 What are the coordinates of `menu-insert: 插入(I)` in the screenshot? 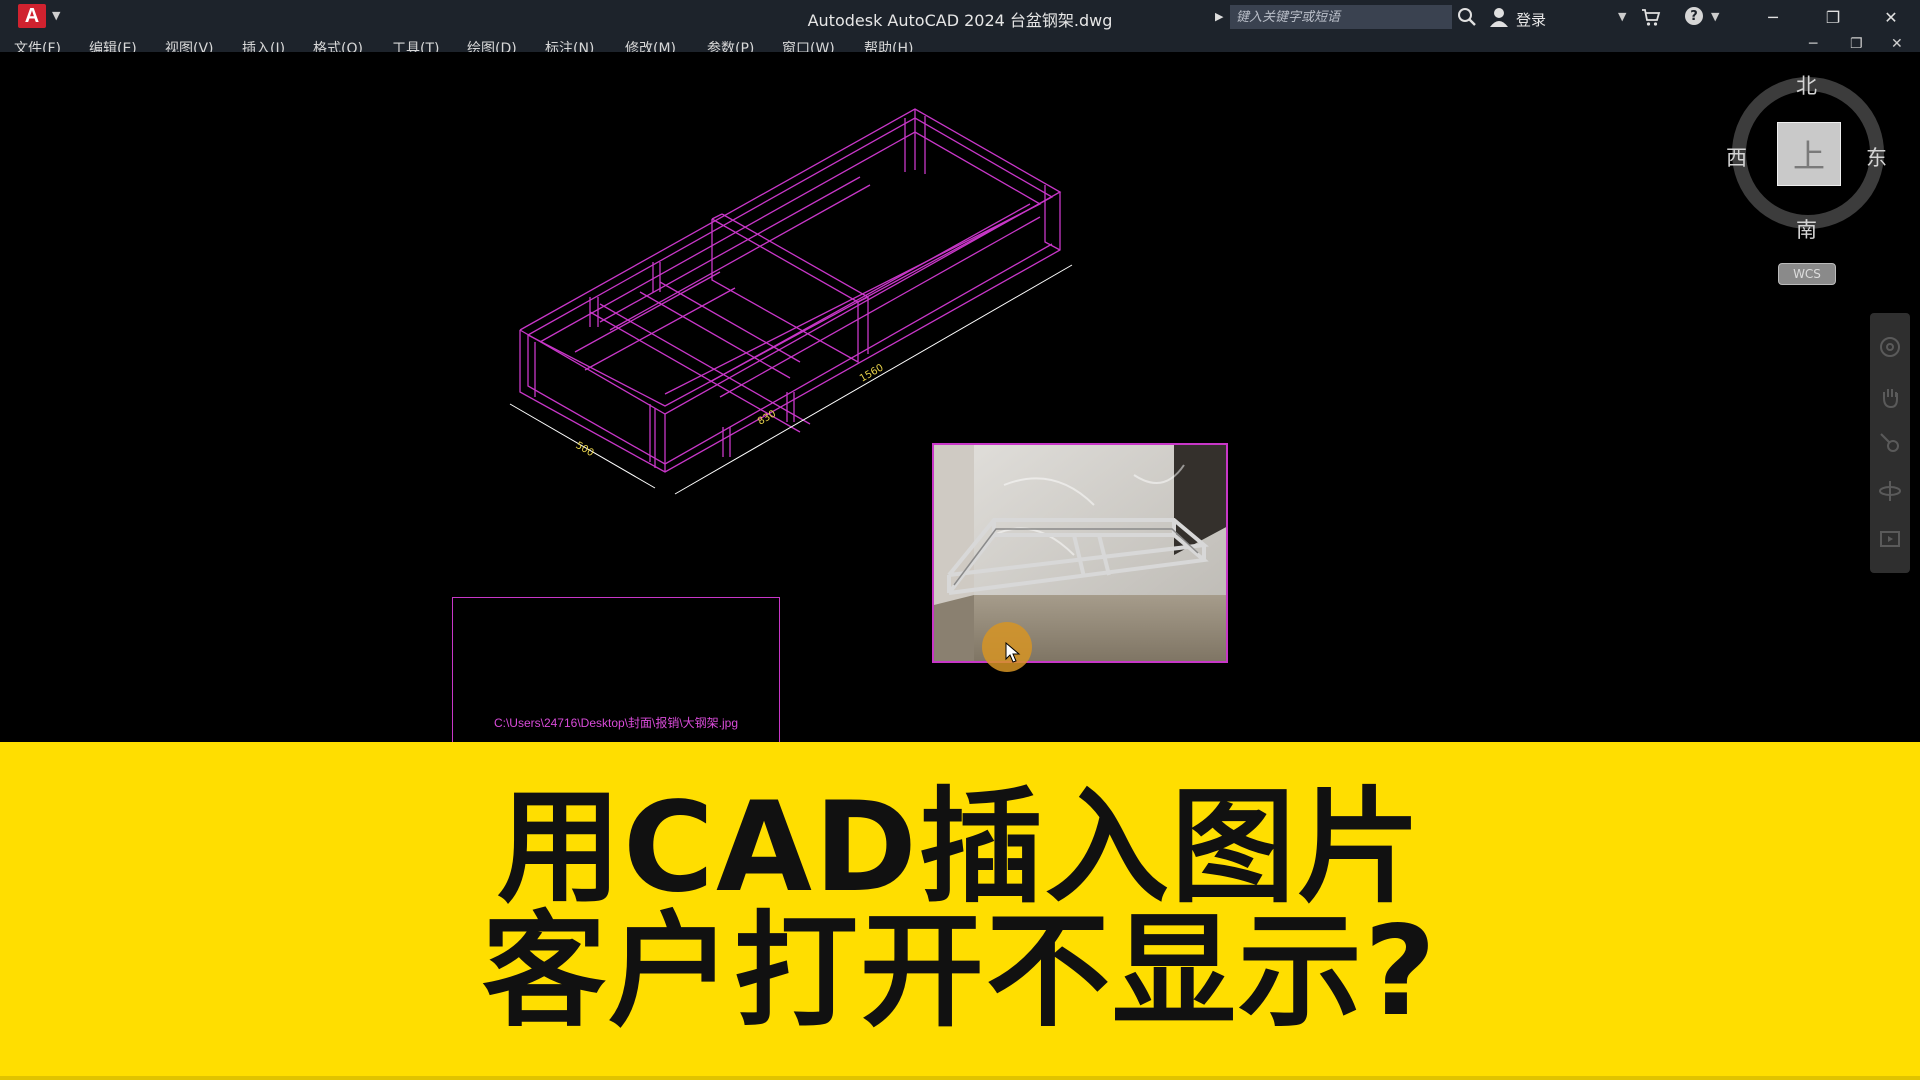 It's located at (263, 45).